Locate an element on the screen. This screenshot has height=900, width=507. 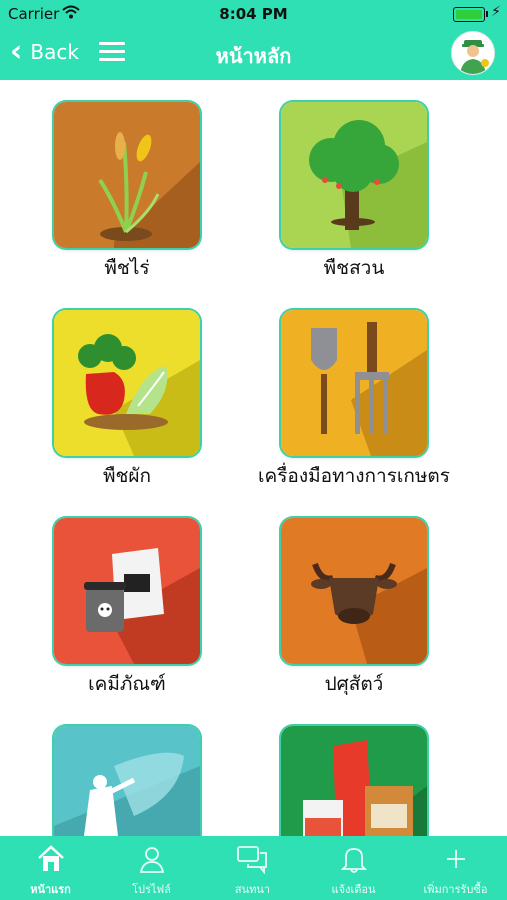
tree-icon is located at coordinates (354, 175).